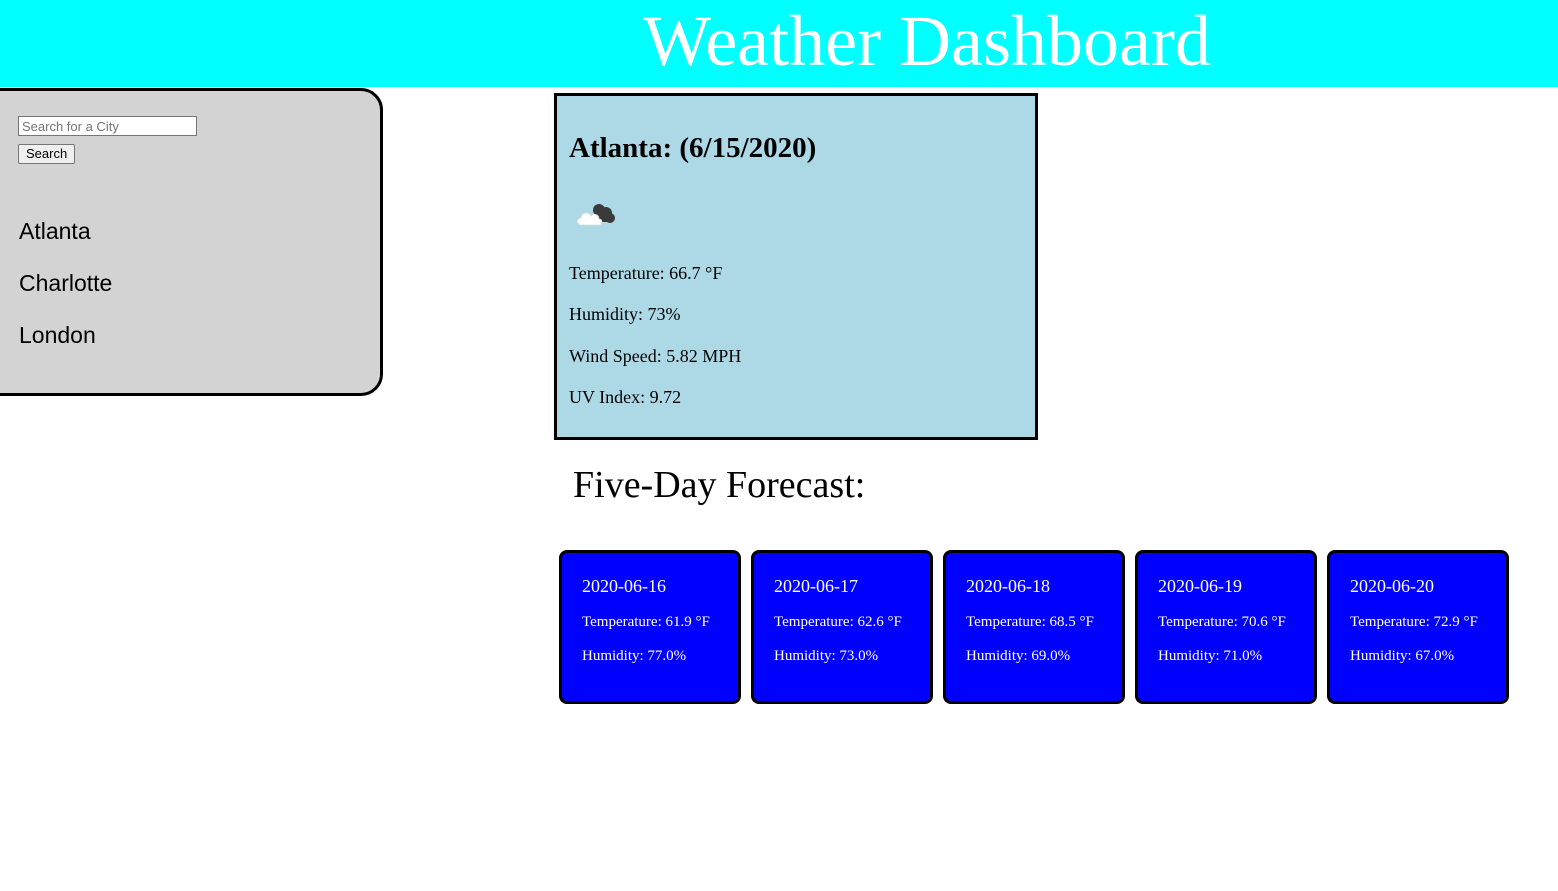  I want to click on forecast-temperature: Temperature: 70.6 °F, so click(1222, 622).